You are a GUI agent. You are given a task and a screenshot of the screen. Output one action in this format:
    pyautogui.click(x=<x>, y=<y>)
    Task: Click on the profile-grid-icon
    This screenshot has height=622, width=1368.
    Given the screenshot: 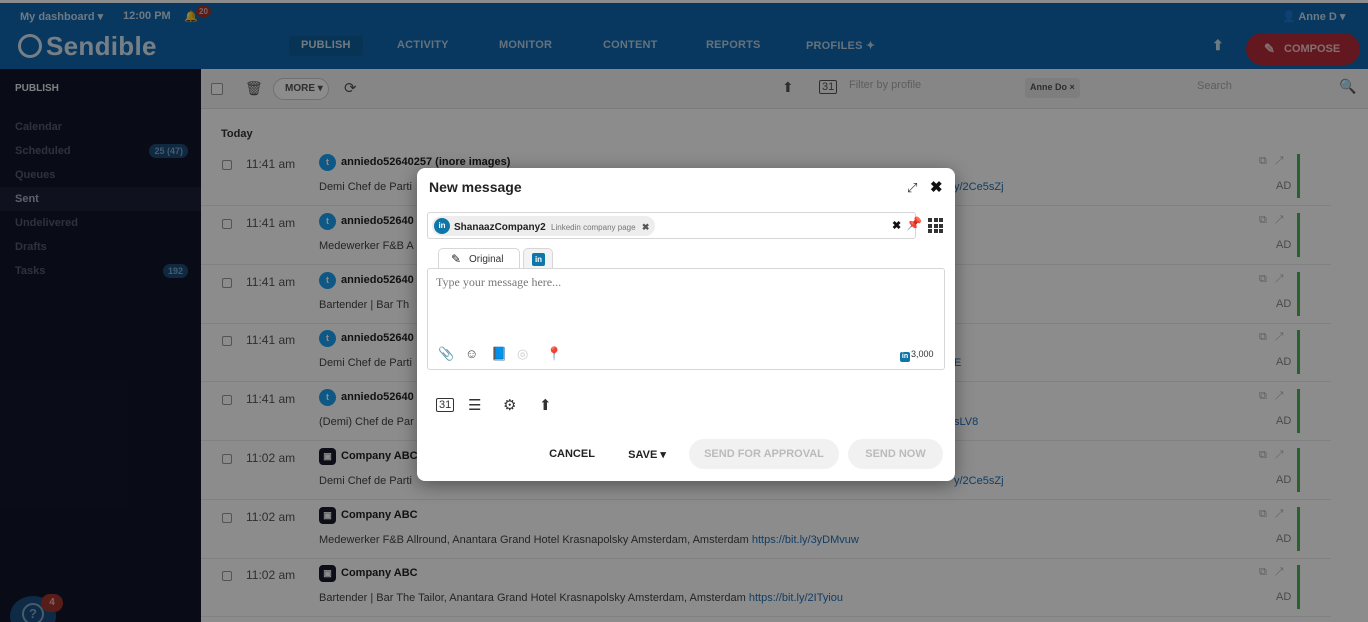 What is the action you would take?
    pyautogui.click(x=935, y=225)
    